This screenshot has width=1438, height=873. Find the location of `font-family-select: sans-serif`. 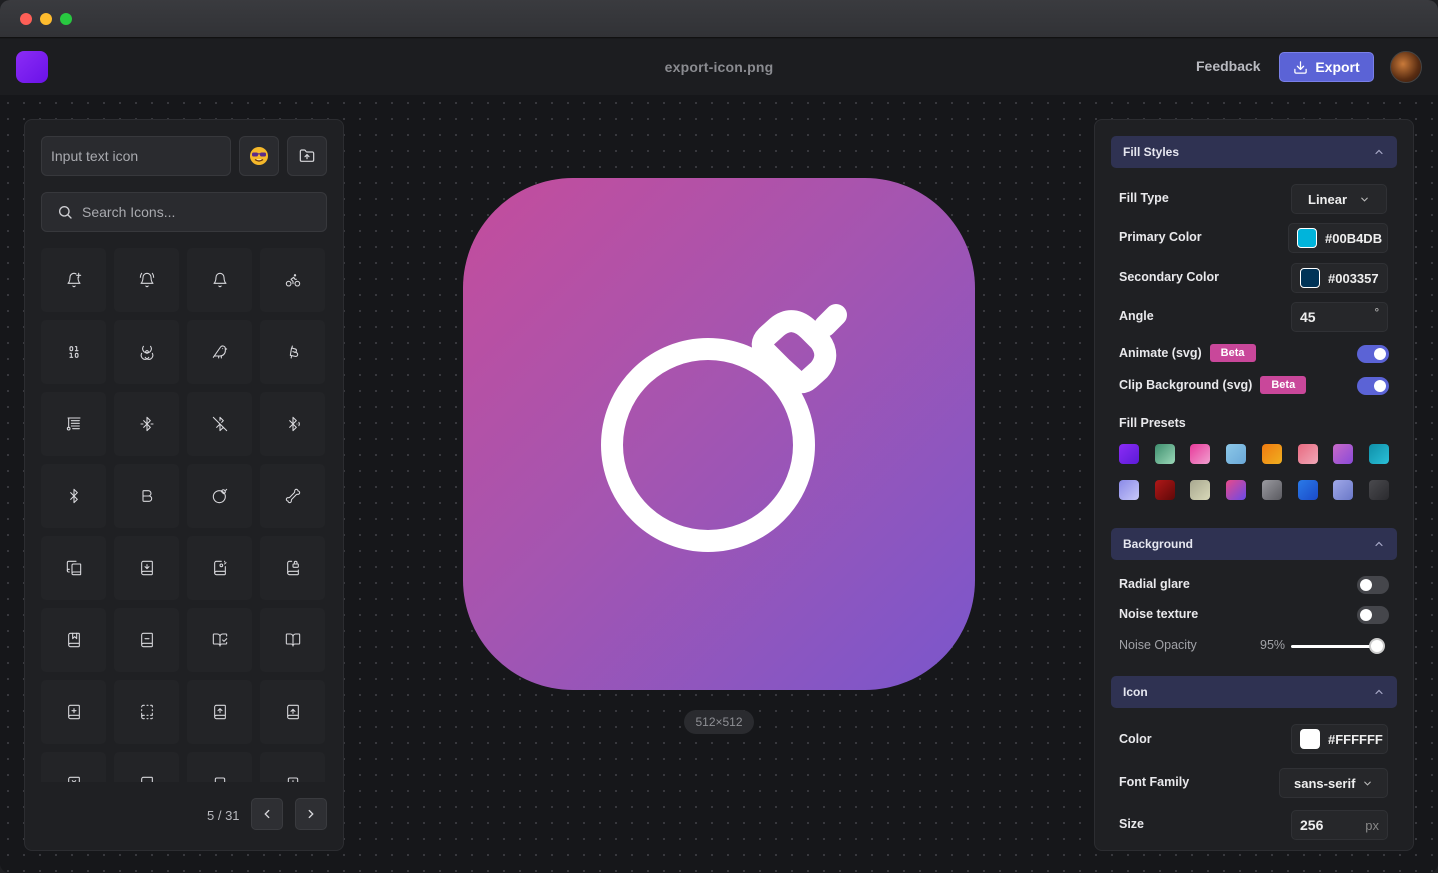

font-family-select: sans-serif is located at coordinates (1333, 783).